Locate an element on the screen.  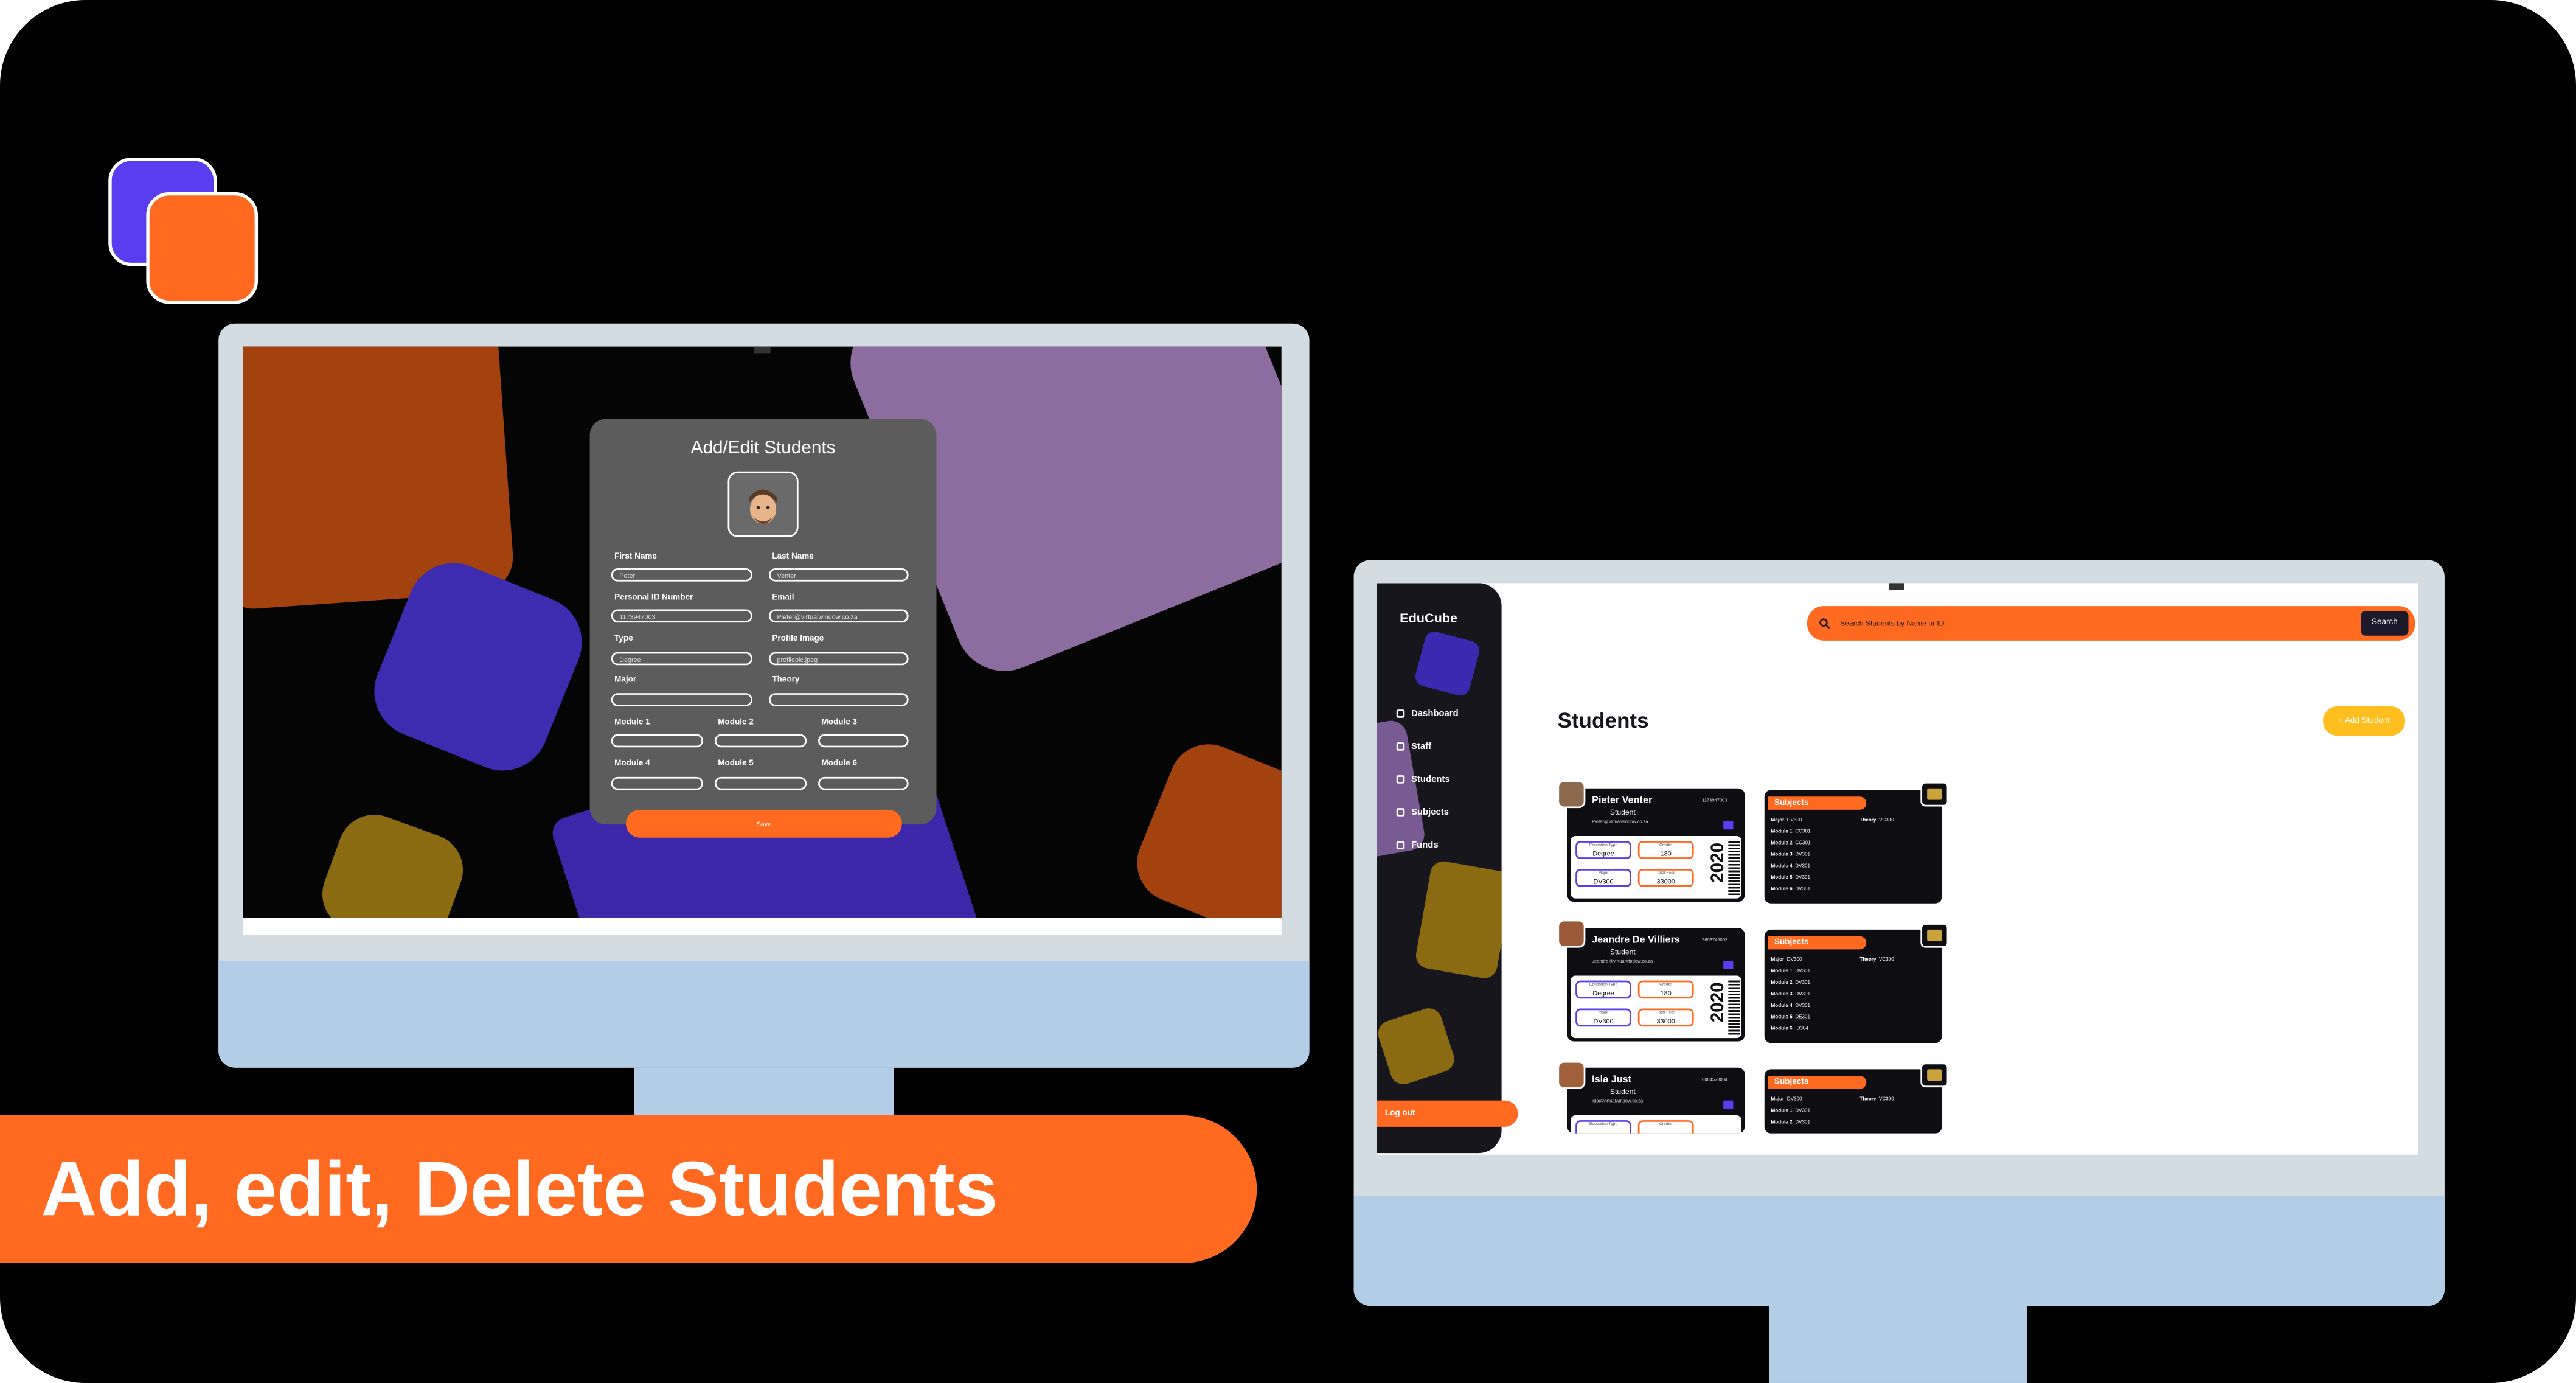
module5-field is located at coordinates (760, 783).